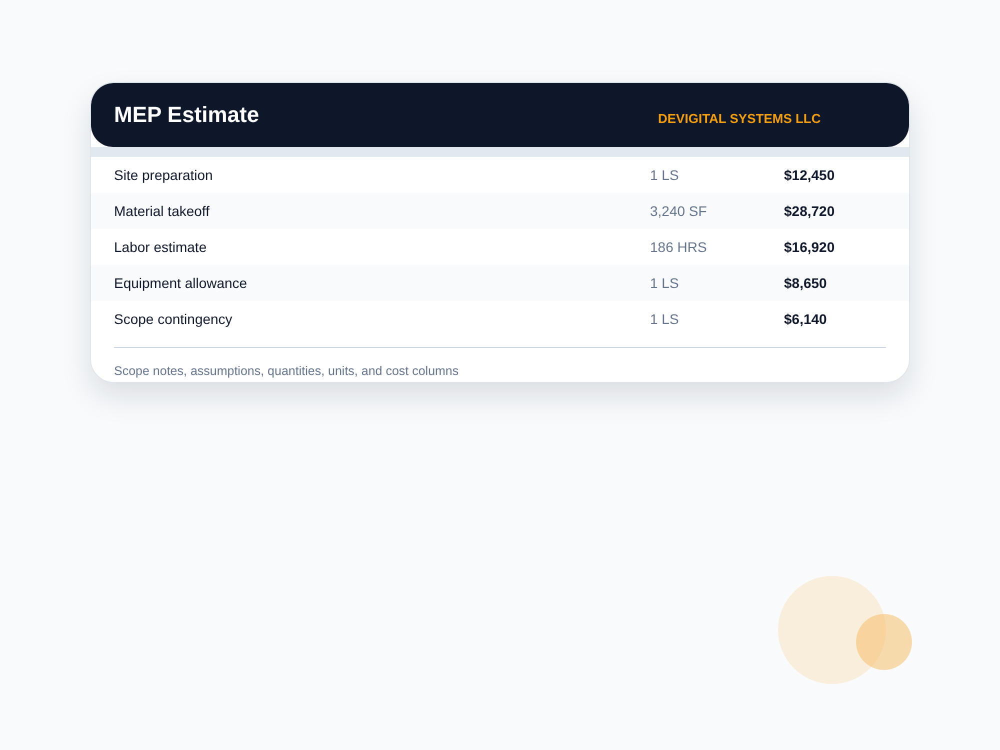 The height and width of the screenshot is (750, 1000). Describe the element at coordinates (181, 283) in the screenshot. I see `item-cell-text: Equipment allowance` at that location.